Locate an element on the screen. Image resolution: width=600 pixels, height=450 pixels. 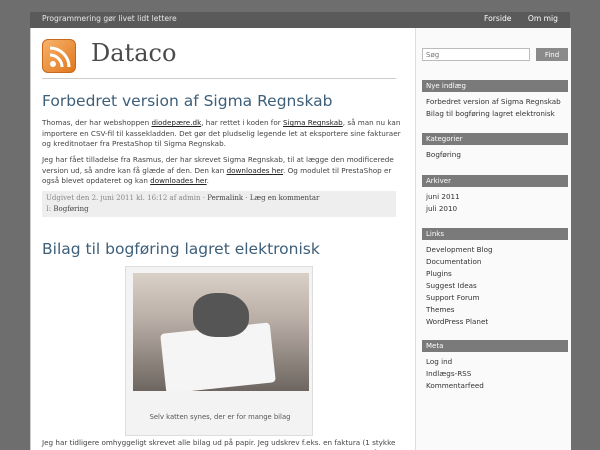
link-plugins: Plugins is located at coordinates (439, 273).